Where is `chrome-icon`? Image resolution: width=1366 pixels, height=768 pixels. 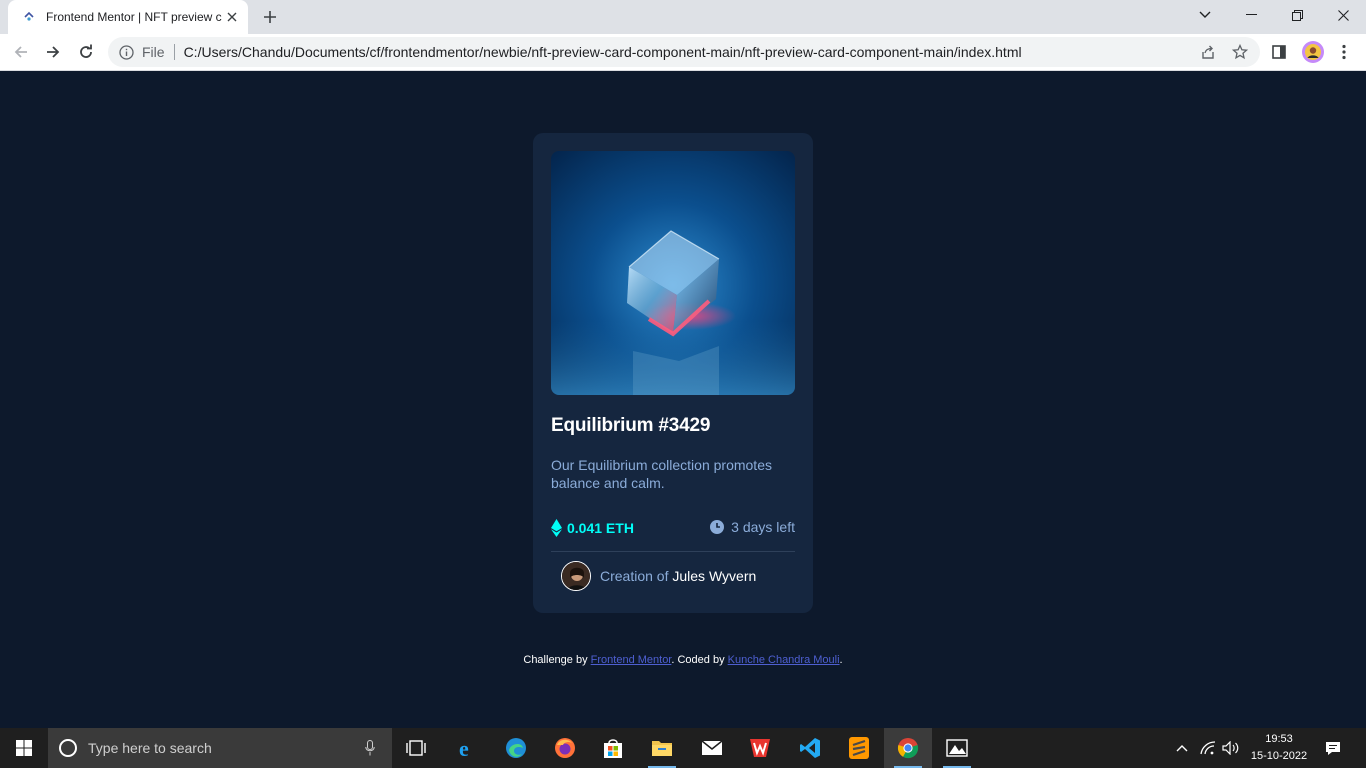
chrome-icon is located at coordinates (908, 748).